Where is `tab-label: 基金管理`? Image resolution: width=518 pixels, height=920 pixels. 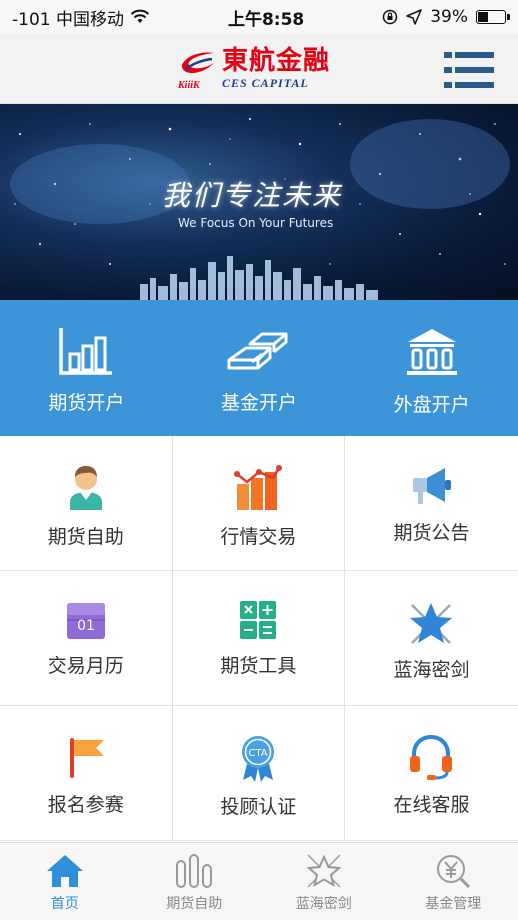
tab-label: 基金管理 is located at coordinates (453, 904).